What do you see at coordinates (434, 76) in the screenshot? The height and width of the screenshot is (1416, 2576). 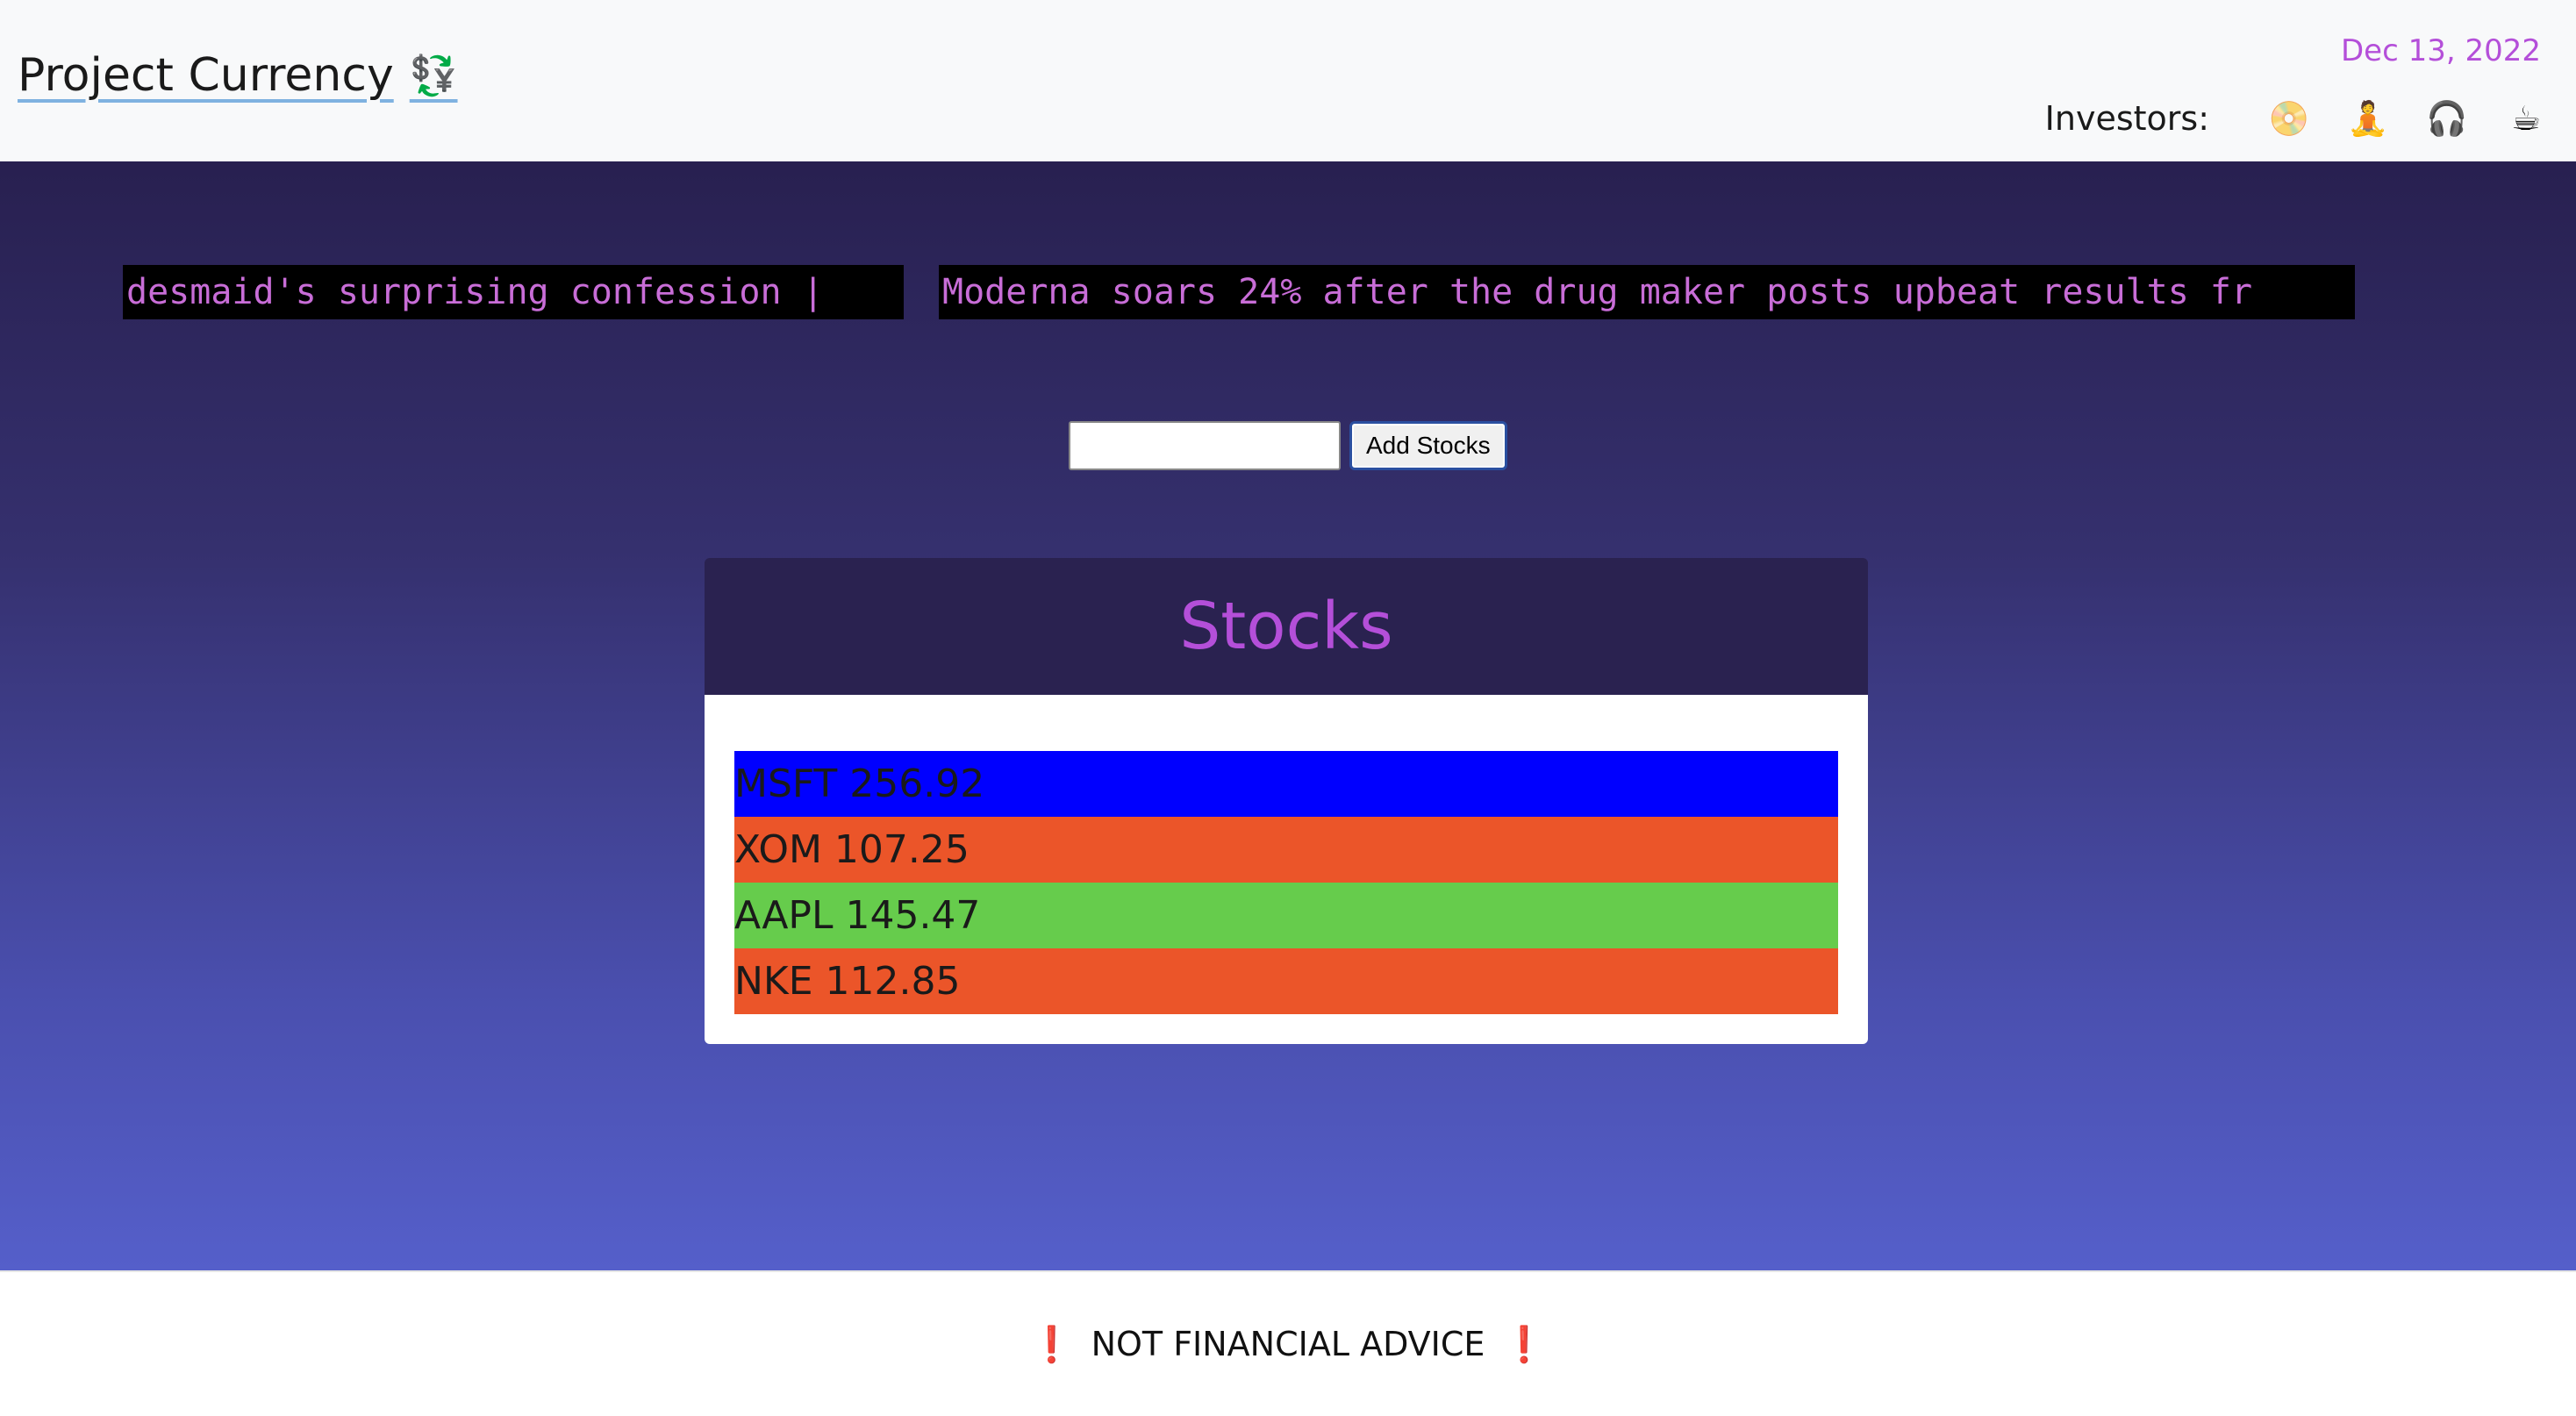 I see `currency-exchange-icon: 💱` at bounding box center [434, 76].